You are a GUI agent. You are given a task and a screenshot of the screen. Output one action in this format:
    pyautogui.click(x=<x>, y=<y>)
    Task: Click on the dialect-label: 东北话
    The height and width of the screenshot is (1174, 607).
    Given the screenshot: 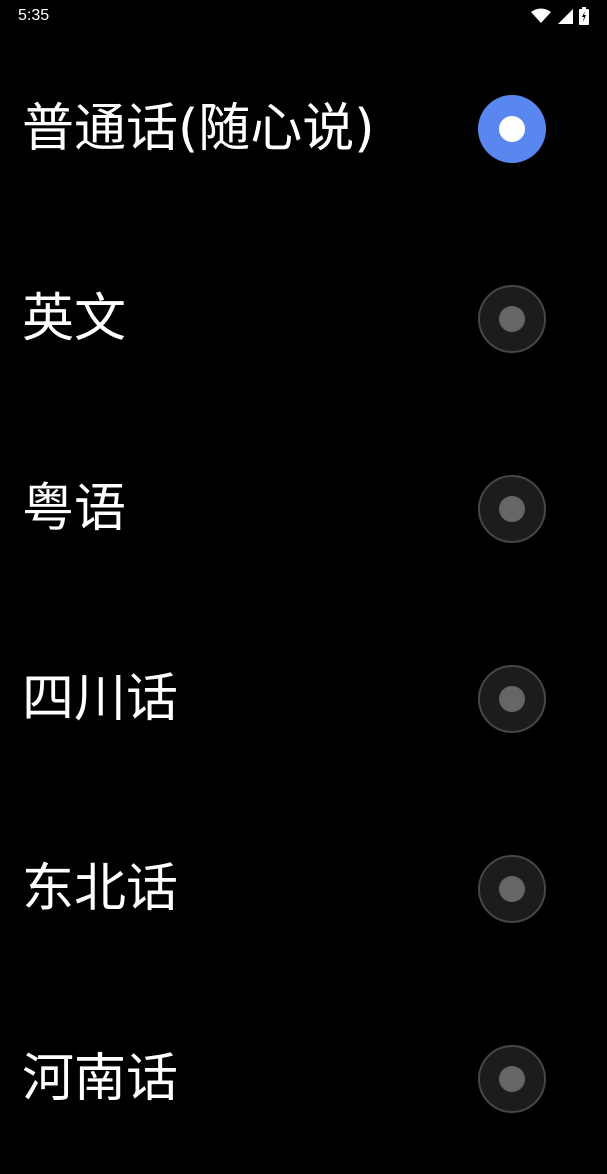 What is the action you would take?
    pyautogui.click(x=100, y=889)
    